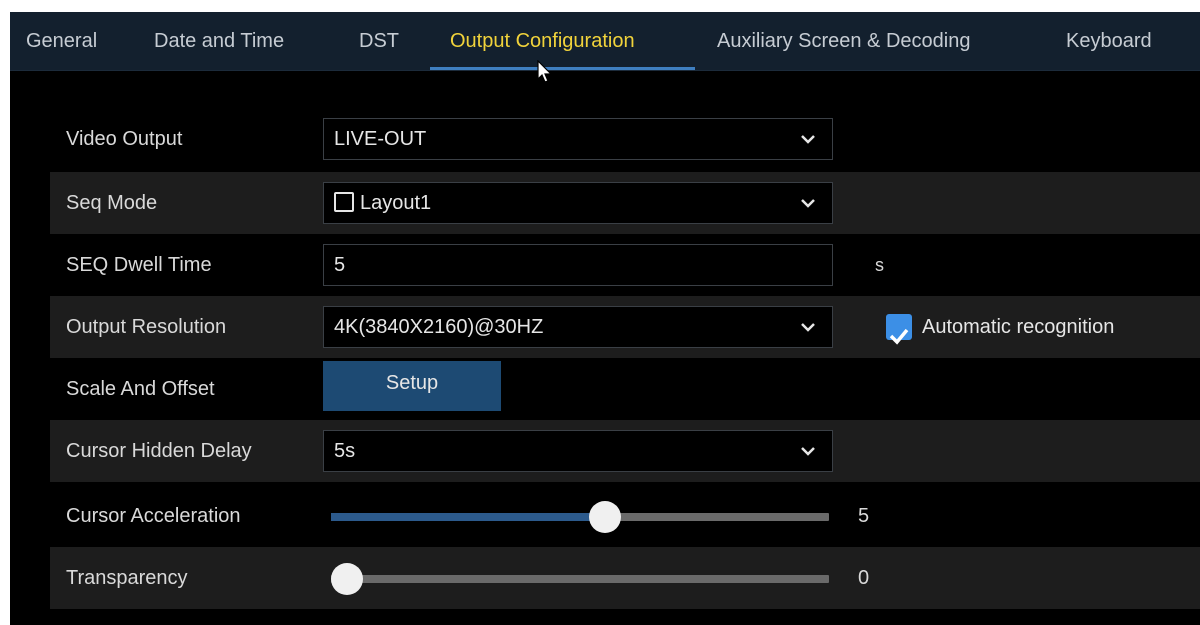  I want to click on video-output-value: LIVE-OUT, so click(380, 139).